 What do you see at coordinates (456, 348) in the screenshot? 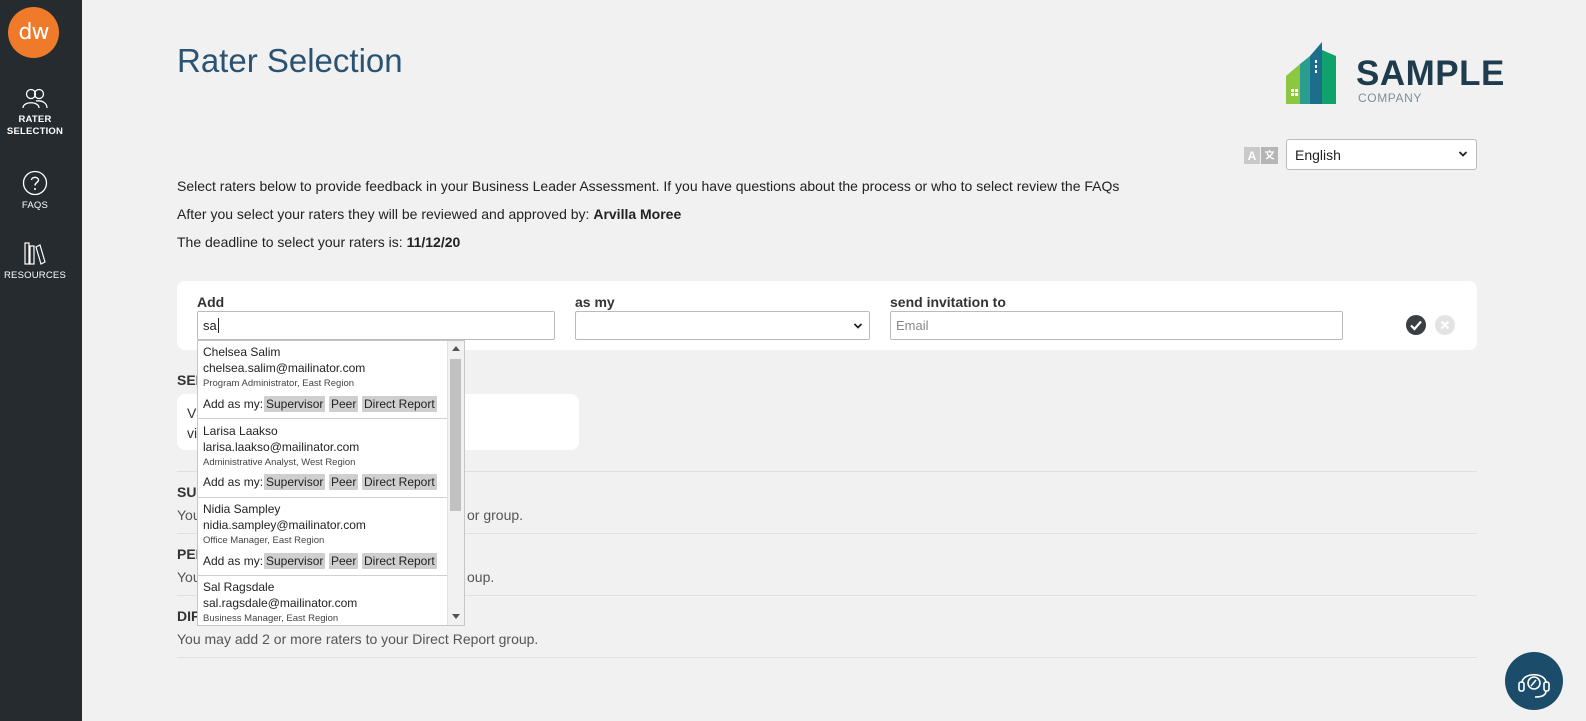
I see `scroll-up-icon` at bounding box center [456, 348].